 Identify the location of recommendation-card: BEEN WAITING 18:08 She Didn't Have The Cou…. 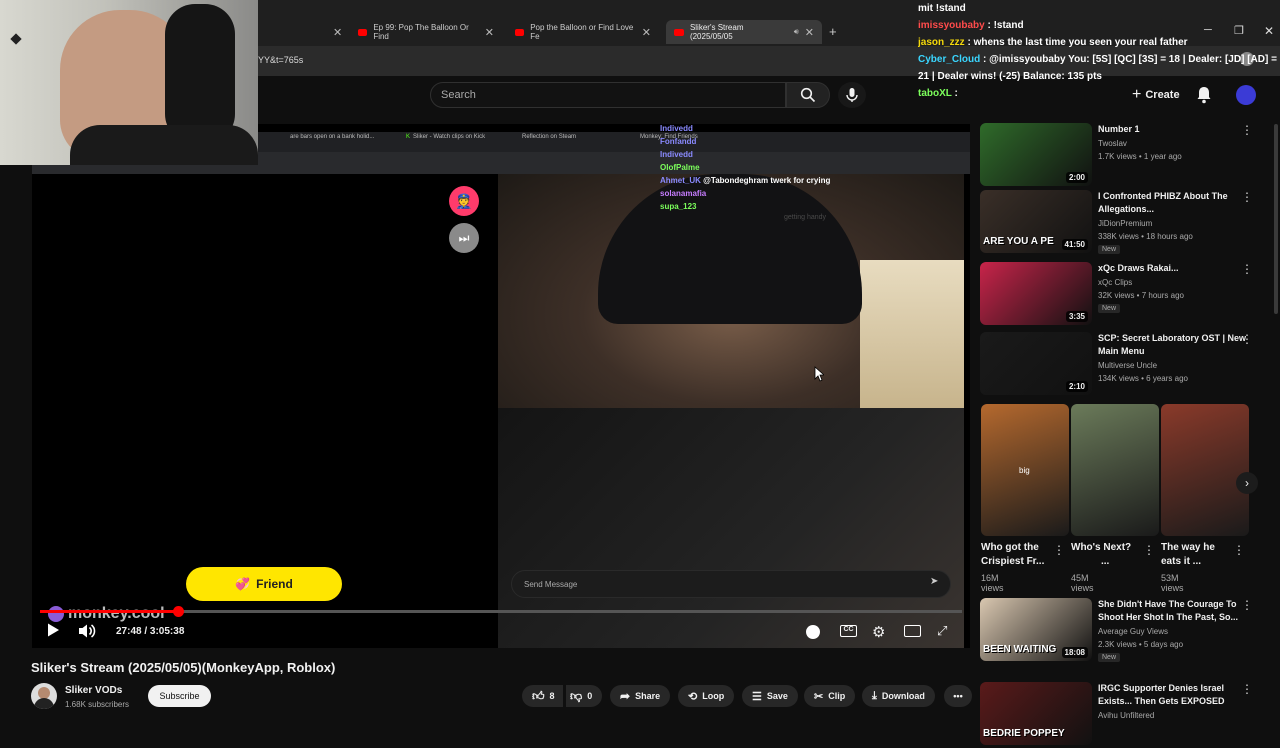
(1125, 631).